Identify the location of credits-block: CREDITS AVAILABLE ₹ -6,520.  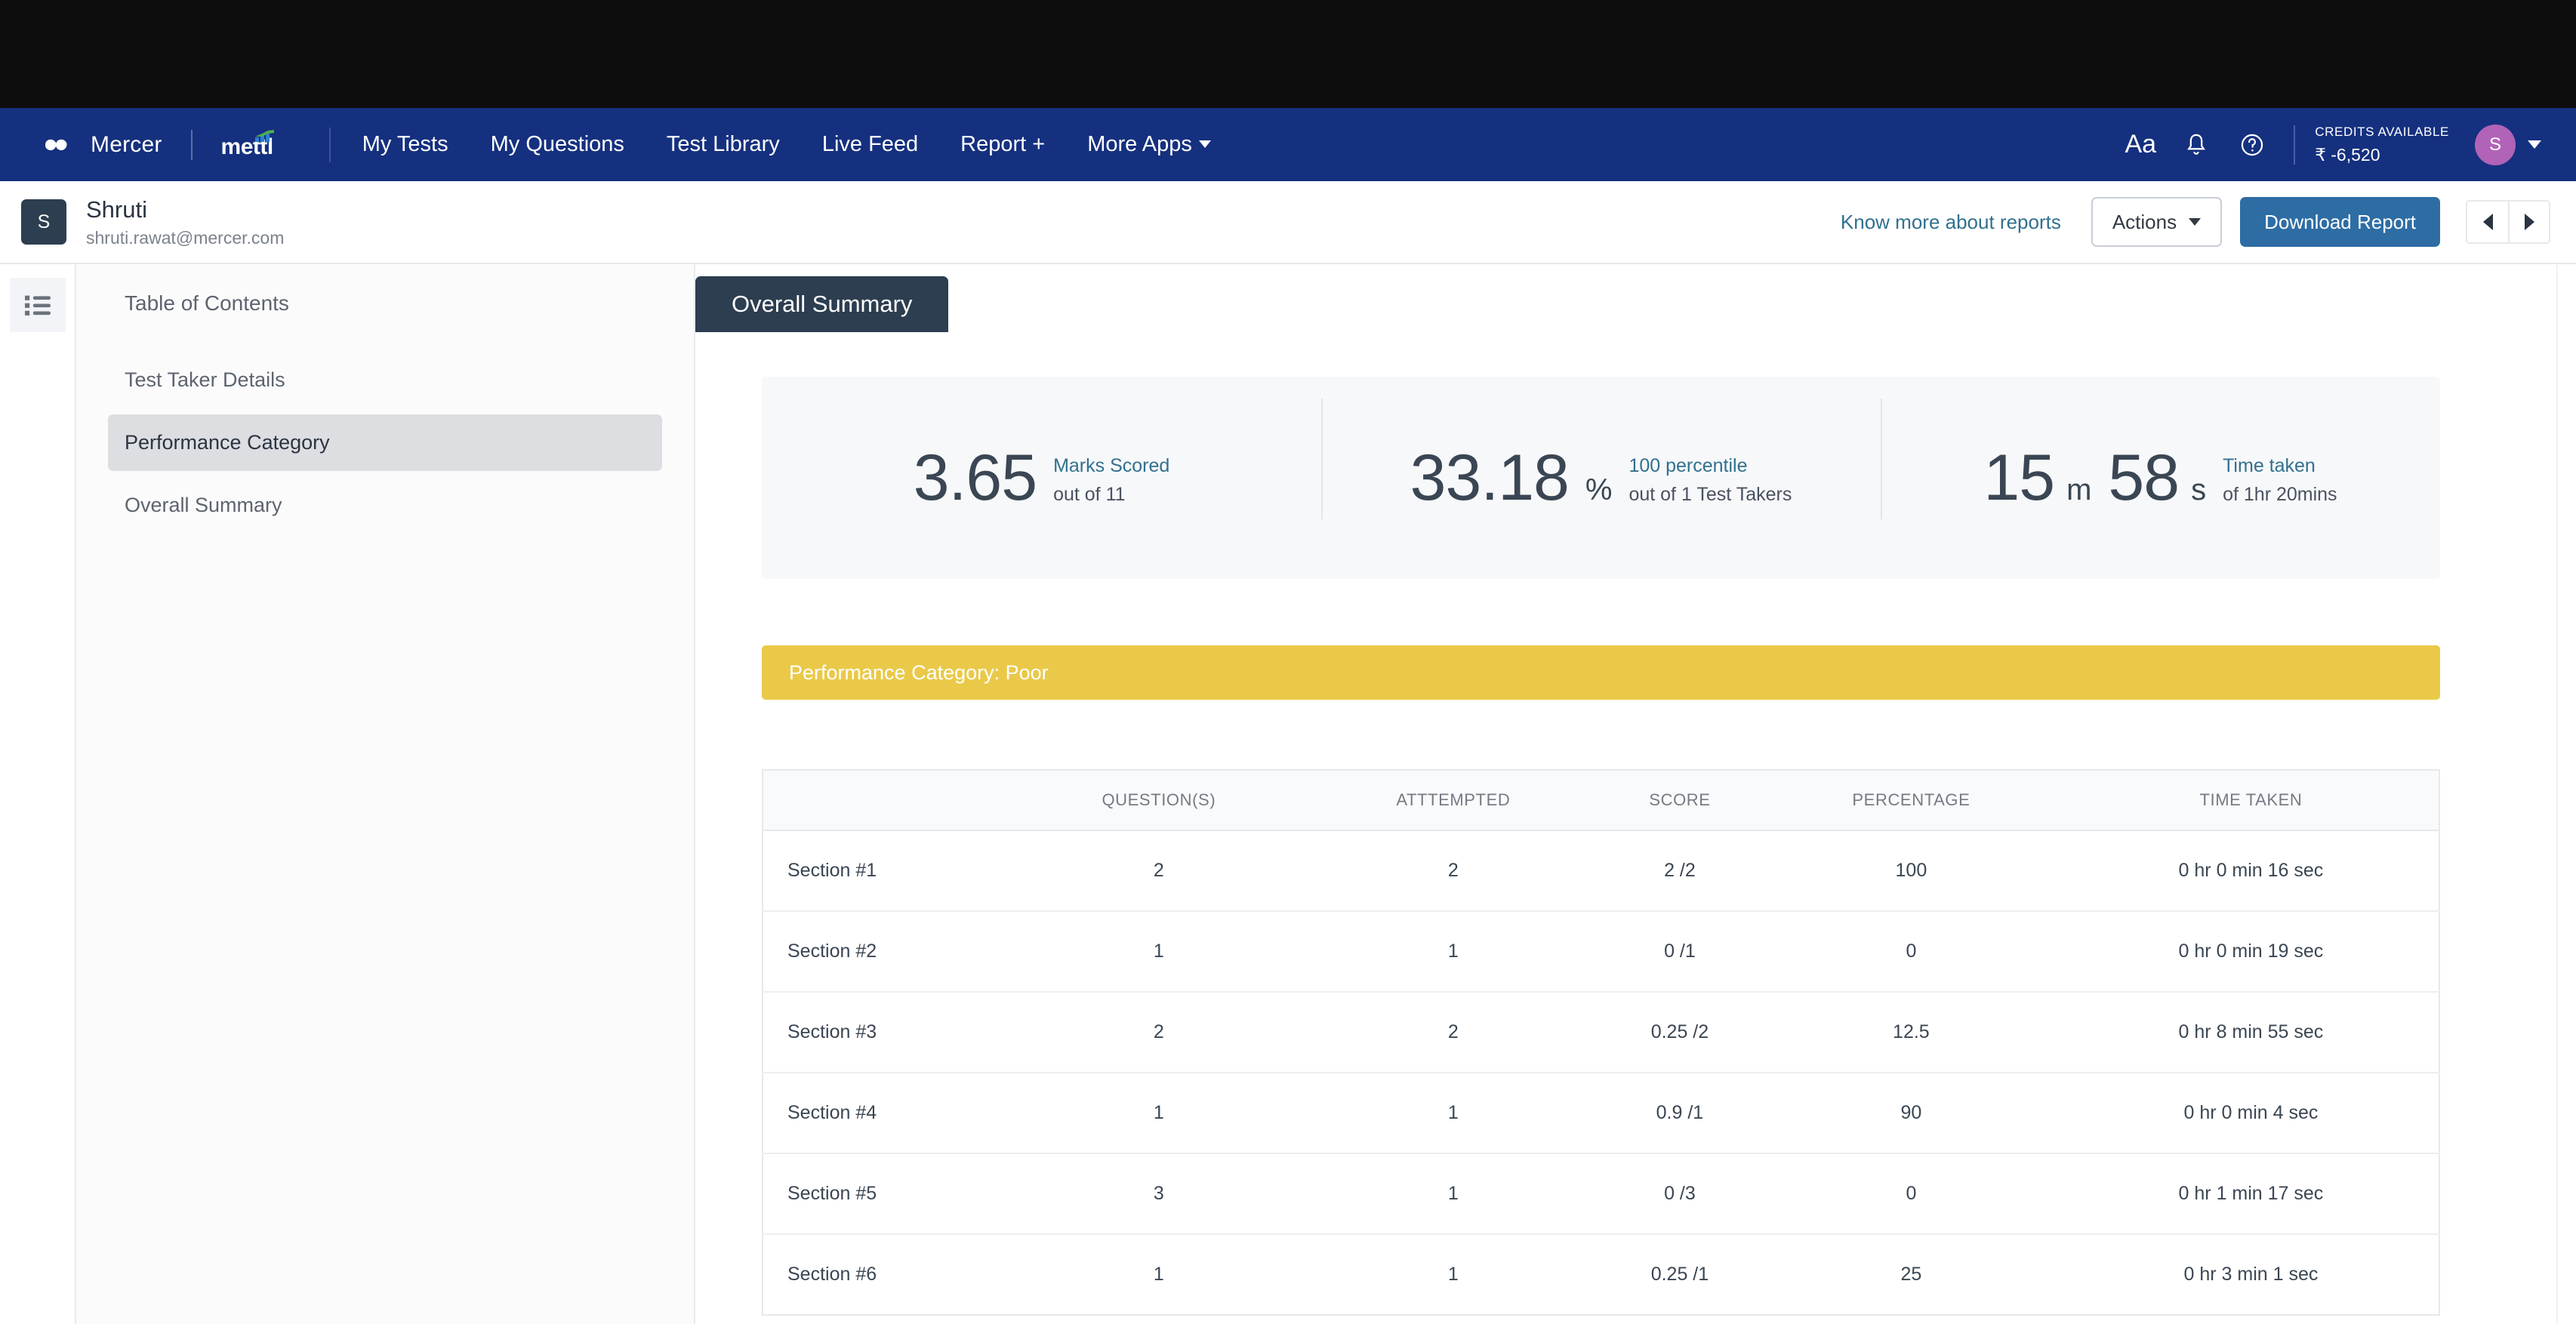
(2382, 145).